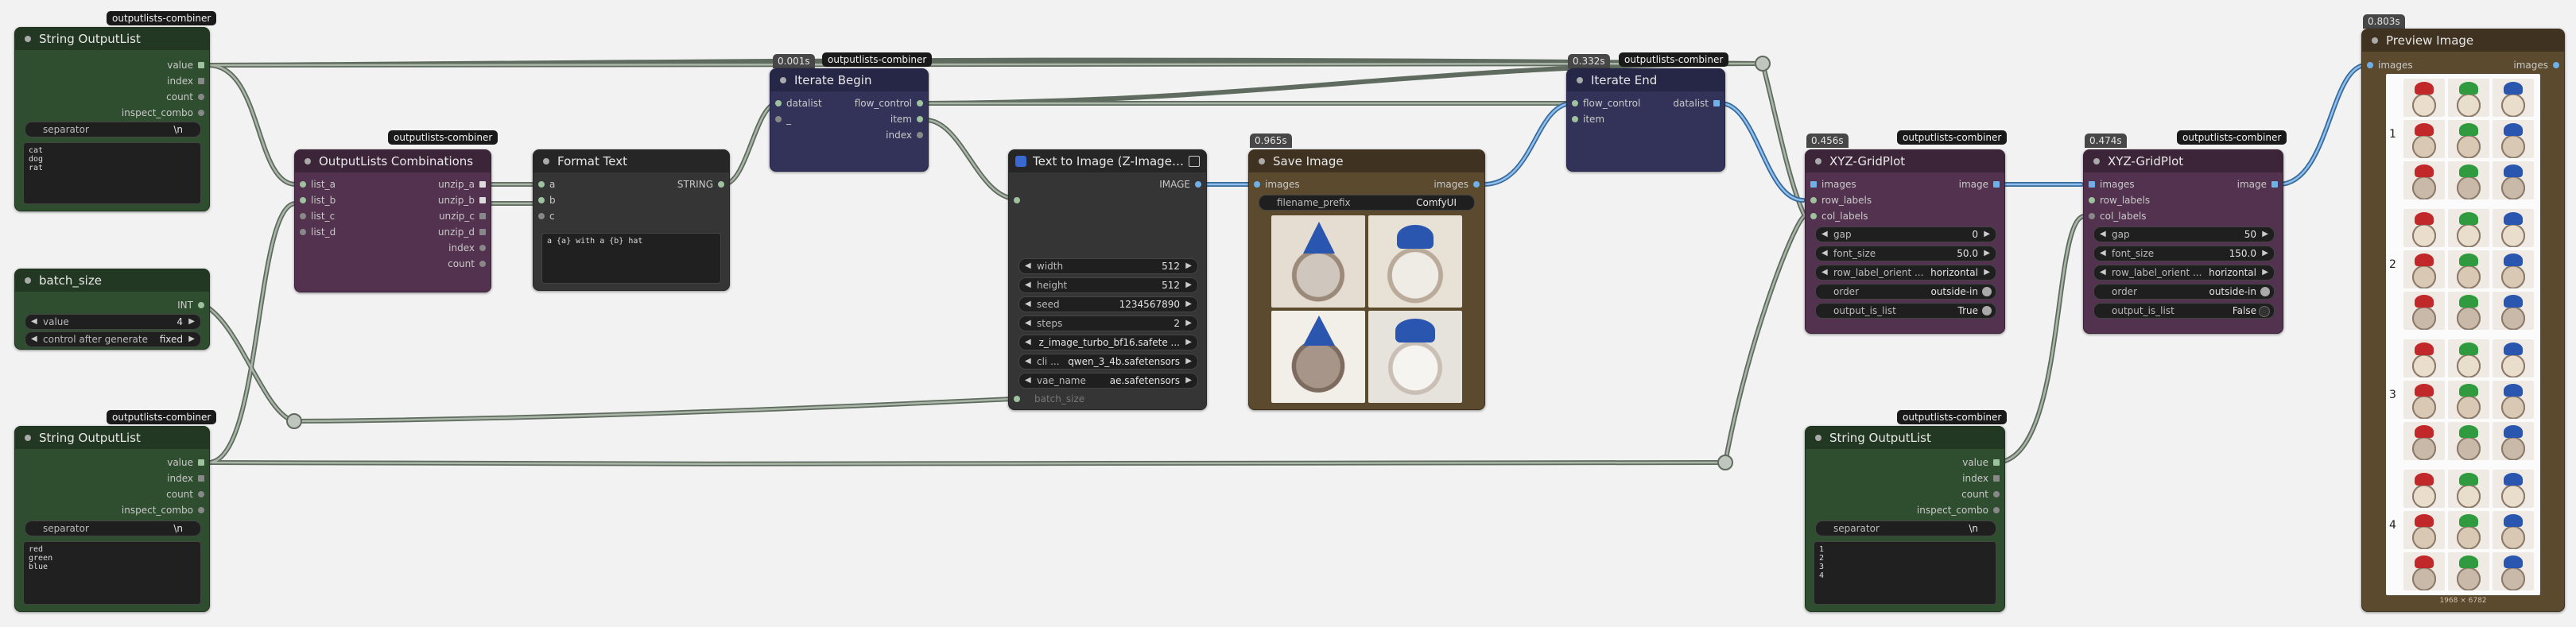 The image size is (2576, 627). Describe the element at coordinates (1367, 309) in the screenshot. I see `saved-images-preview` at that location.